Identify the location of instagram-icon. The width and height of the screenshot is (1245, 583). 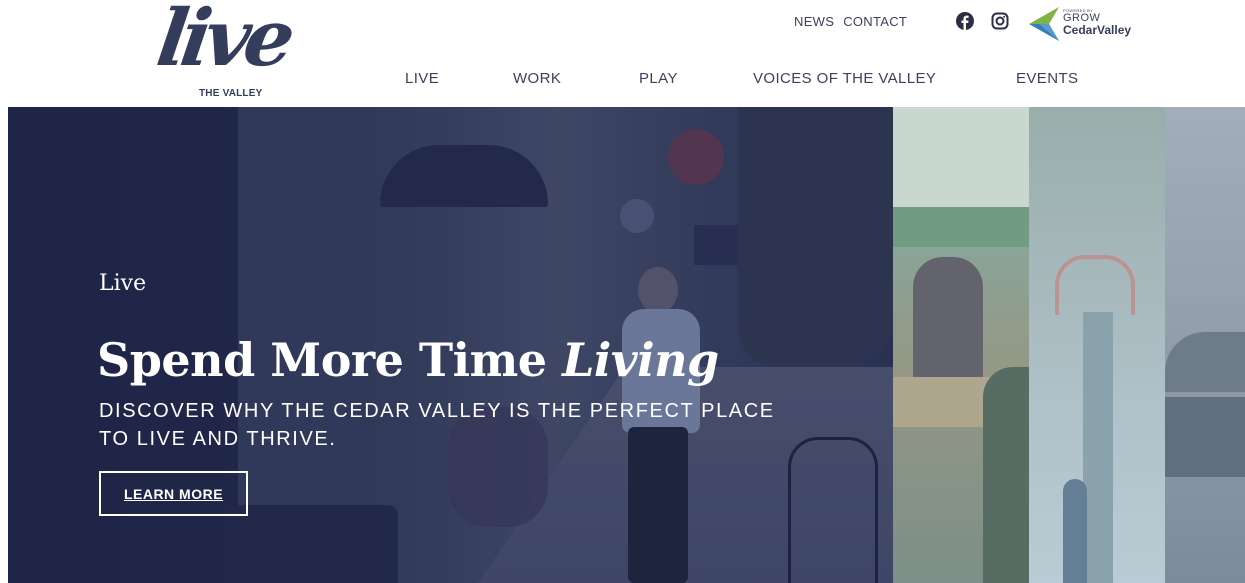
(1000, 21).